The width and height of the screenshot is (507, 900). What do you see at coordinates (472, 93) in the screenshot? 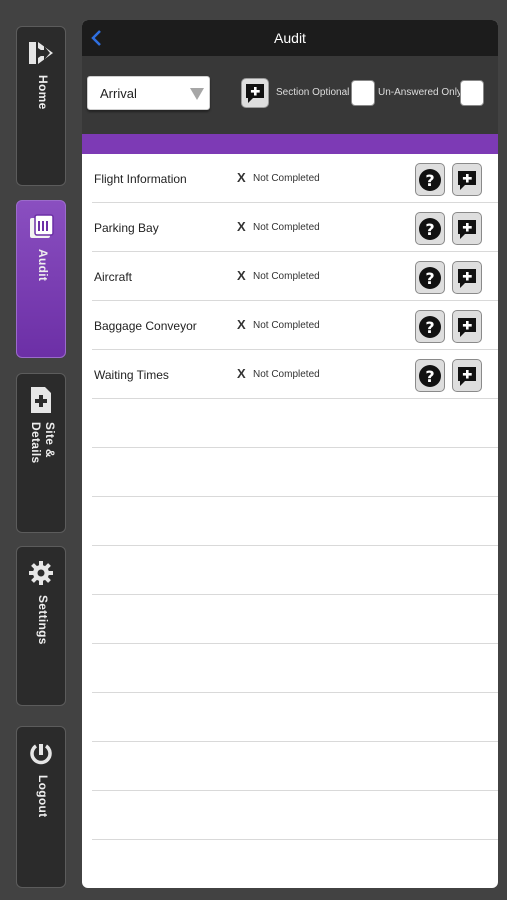
I see `unanswered-only-checkbox` at bounding box center [472, 93].